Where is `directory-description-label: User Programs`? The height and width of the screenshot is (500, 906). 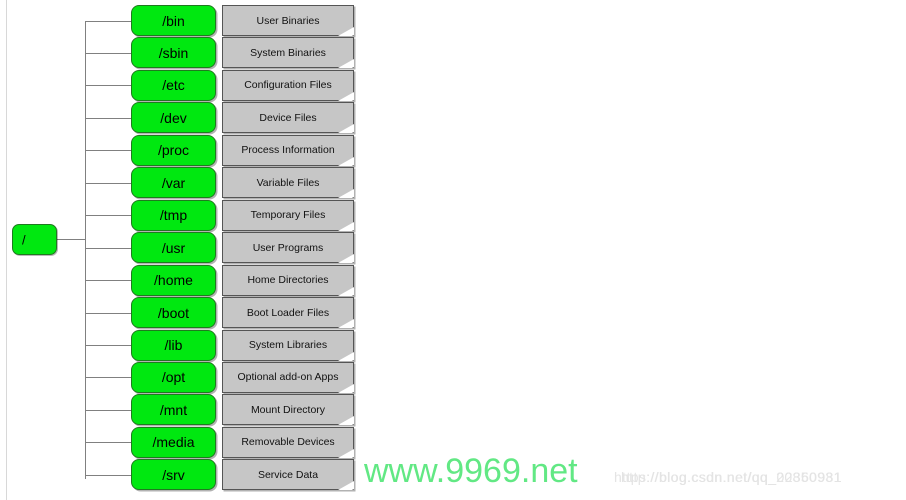 directory-description-label: User Programs is located at coordinates (288, 247).